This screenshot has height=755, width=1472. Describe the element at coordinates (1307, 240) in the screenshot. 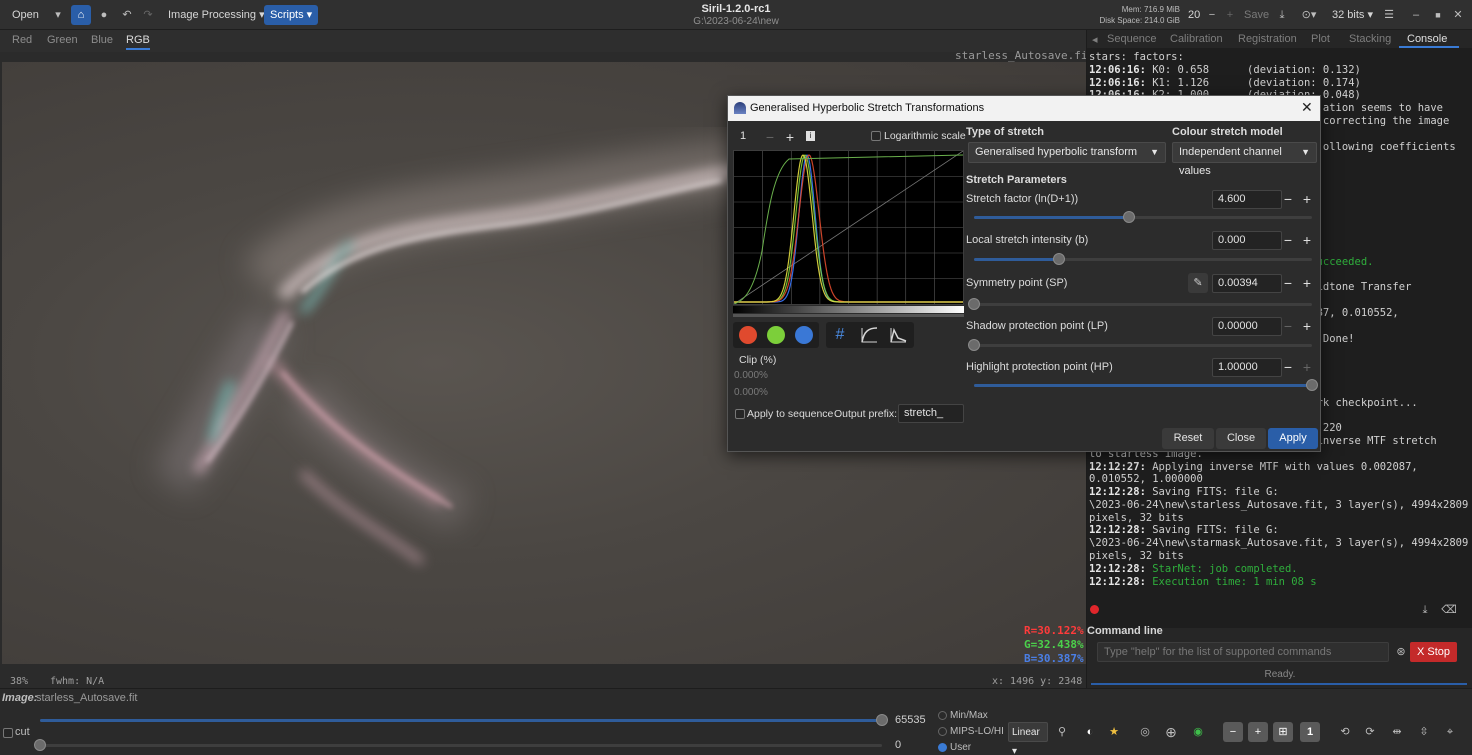

I see `local-intensity-plus-icon: +` at that location.